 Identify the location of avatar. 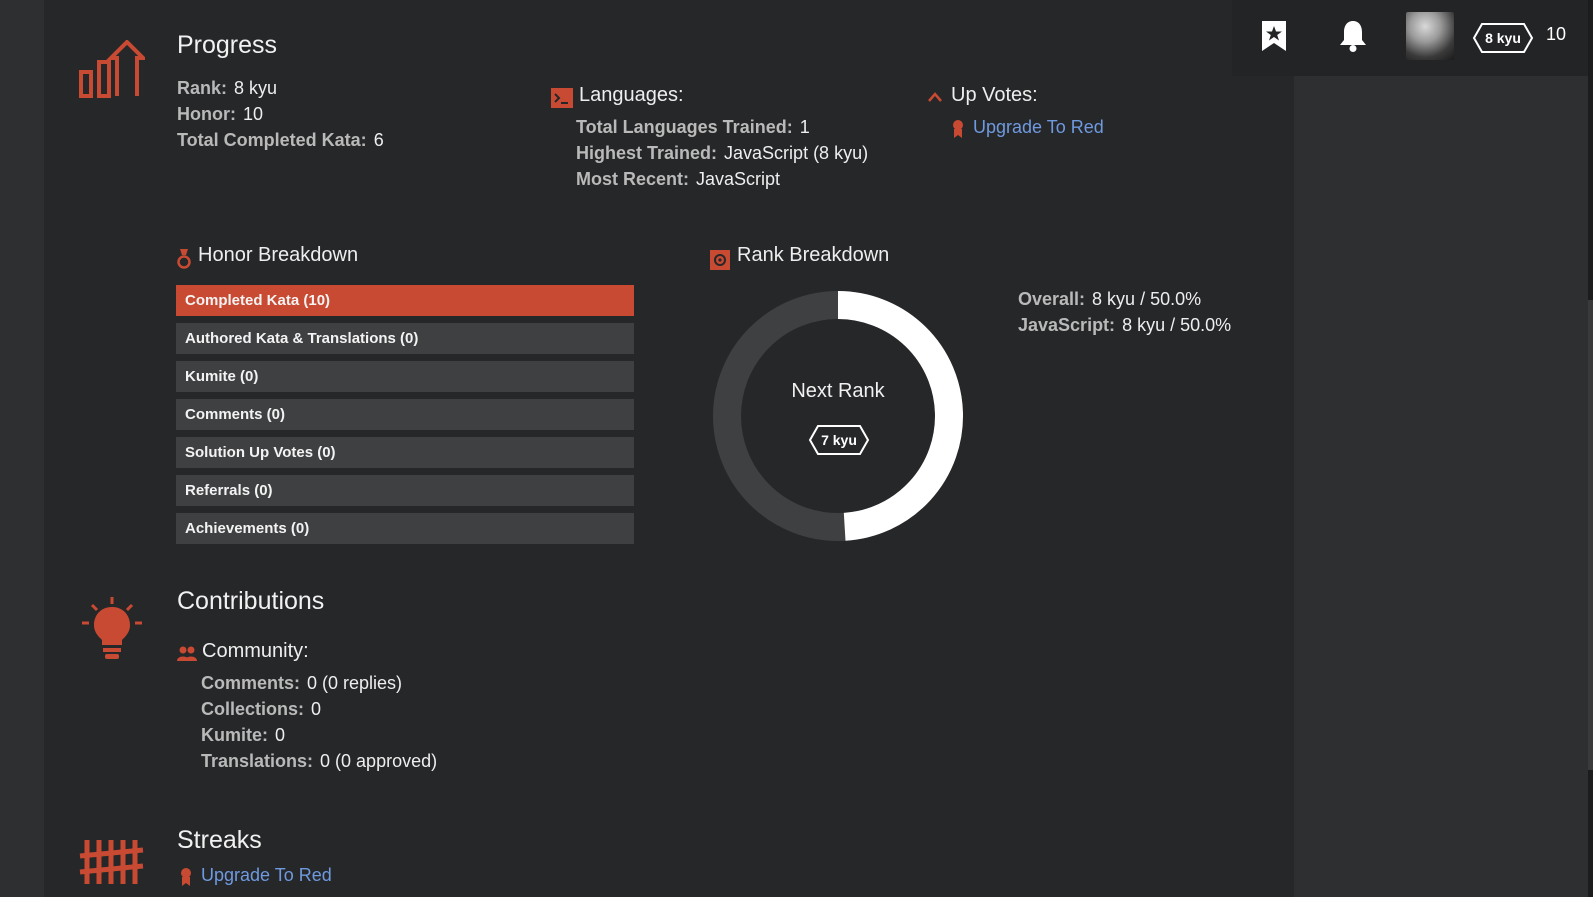
(1430, 36).